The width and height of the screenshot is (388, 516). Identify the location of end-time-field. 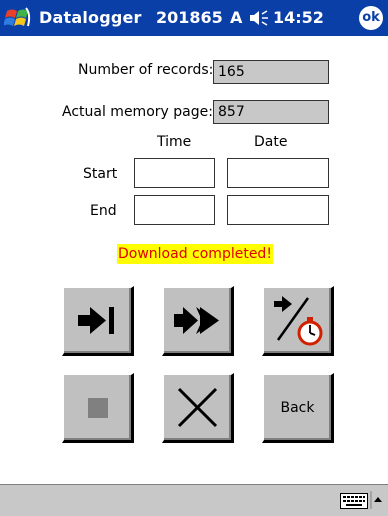
(174, 210).